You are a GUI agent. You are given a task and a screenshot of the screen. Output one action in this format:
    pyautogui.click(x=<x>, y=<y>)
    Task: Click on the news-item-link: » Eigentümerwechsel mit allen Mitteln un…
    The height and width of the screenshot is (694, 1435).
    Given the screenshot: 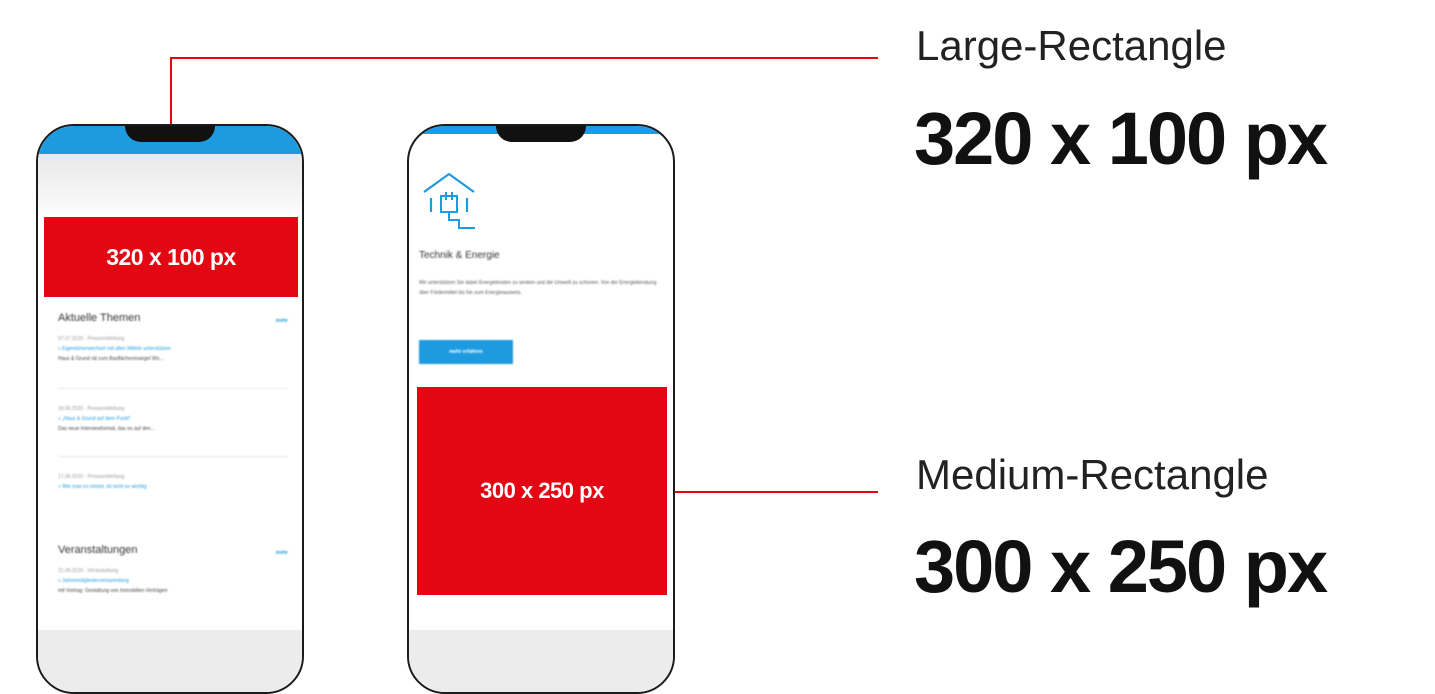 What is the action you would take?
    pyautogui.click(x=172, y=349)
    